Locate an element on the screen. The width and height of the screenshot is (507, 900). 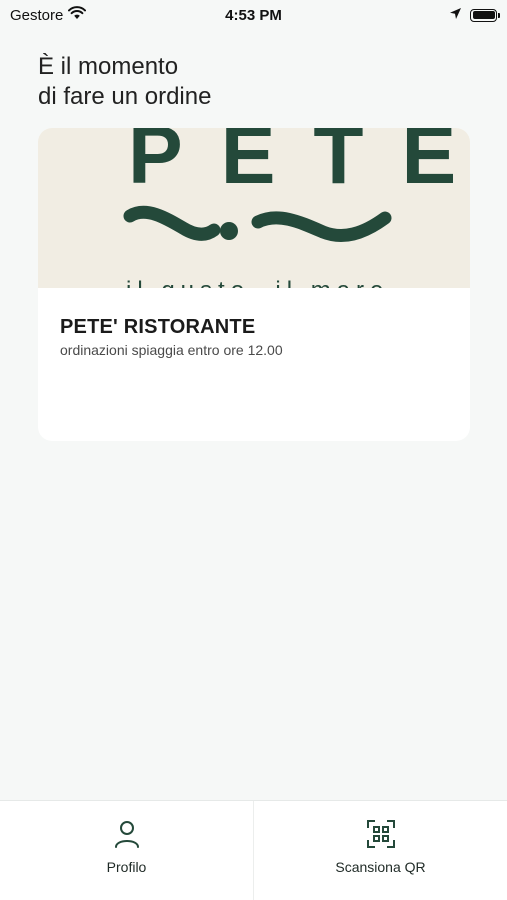
logo-text: PETE is located at coordinates (299, 164).